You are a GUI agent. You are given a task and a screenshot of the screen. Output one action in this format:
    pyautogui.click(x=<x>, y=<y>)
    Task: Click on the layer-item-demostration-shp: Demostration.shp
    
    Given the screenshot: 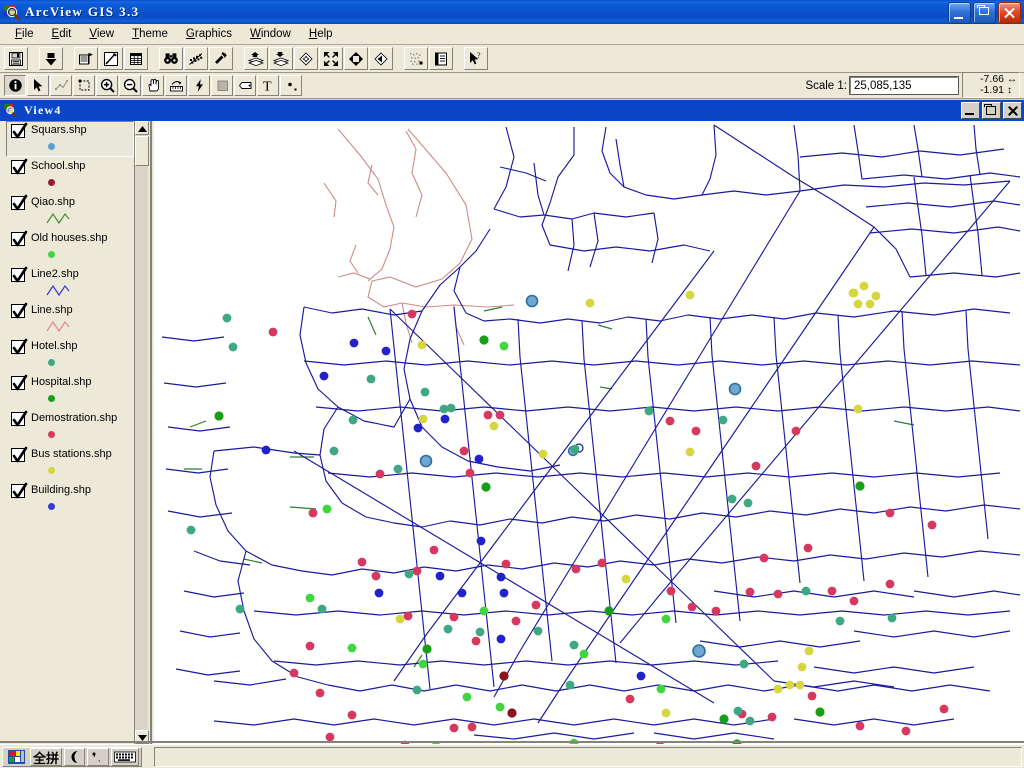 What is the action you would take?
    pyautogui.click(x=68, y=427)
    